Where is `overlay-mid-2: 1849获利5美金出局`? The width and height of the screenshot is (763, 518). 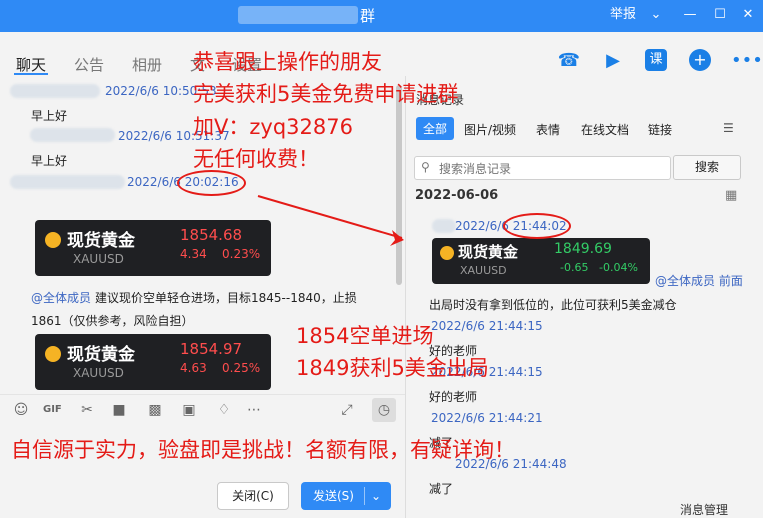 overlay-mid-2: 1849获利5美金出局 is located at coordinates (392, 368).